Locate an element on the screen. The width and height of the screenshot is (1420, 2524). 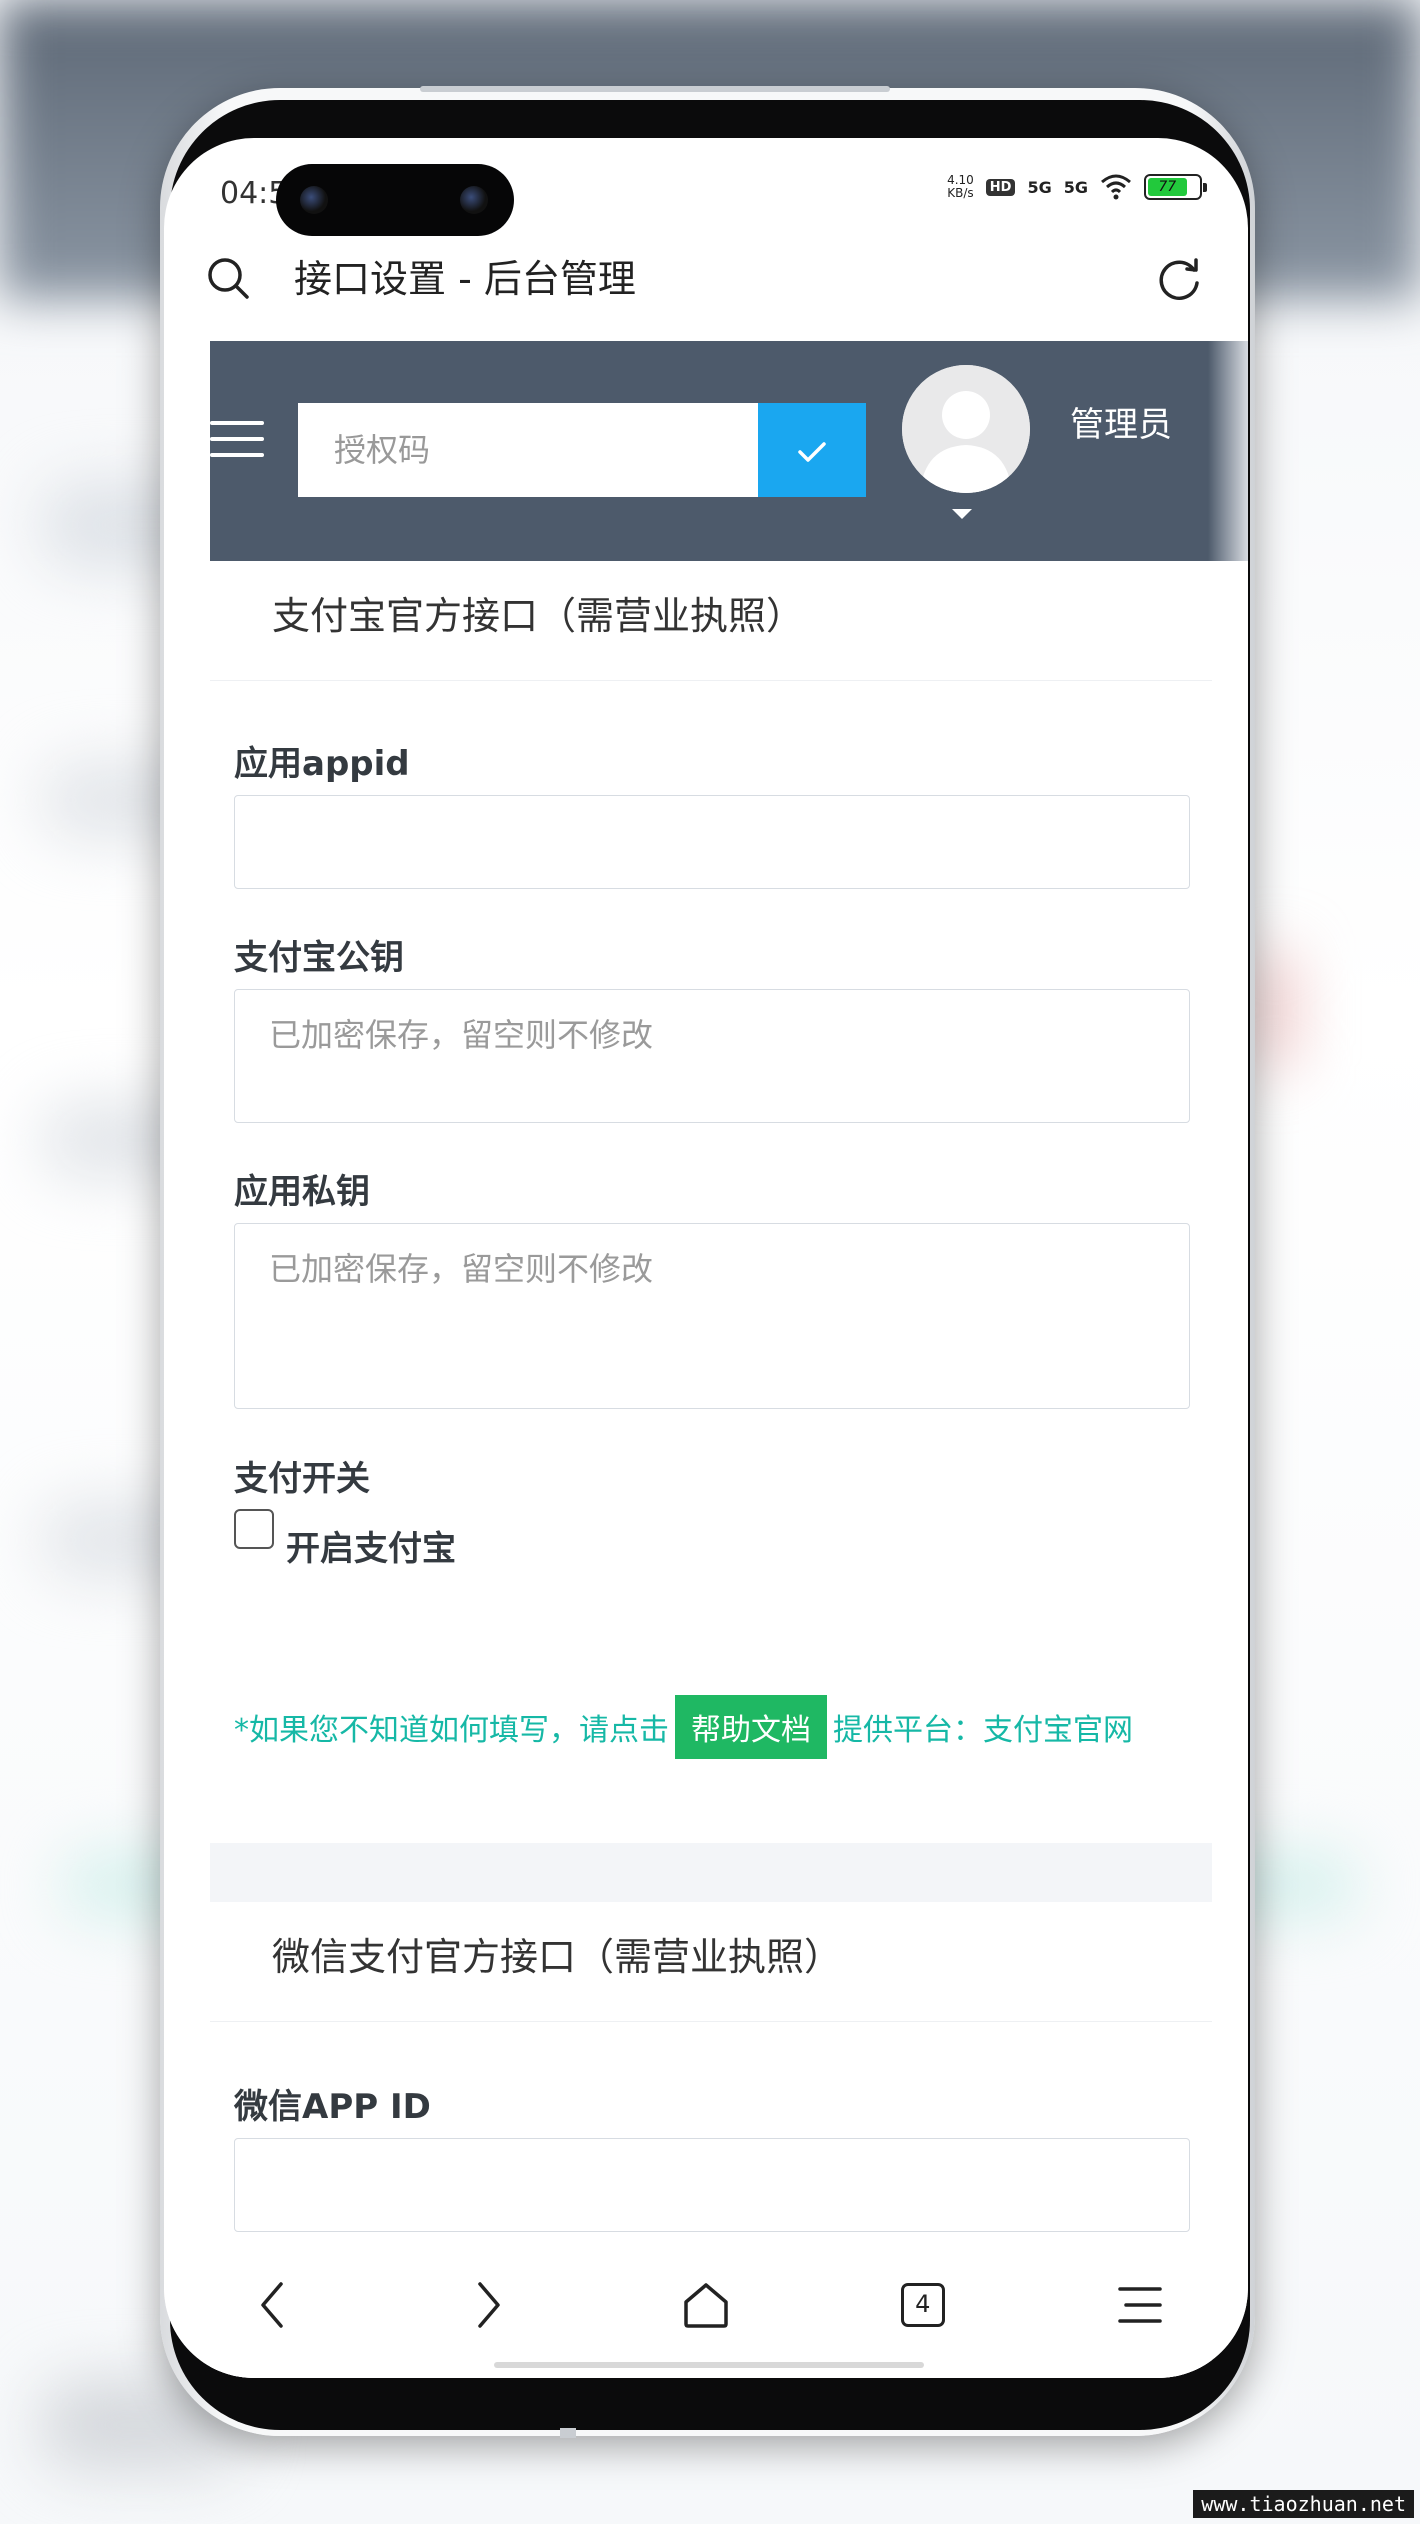
enable-alipay-label: 开启支付宝 is located at coordinates (371, 1545).